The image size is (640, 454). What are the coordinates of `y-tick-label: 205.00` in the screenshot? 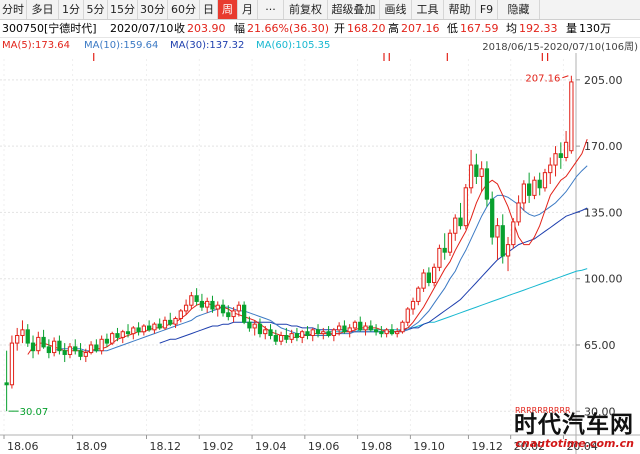 It's located at (603, 80).